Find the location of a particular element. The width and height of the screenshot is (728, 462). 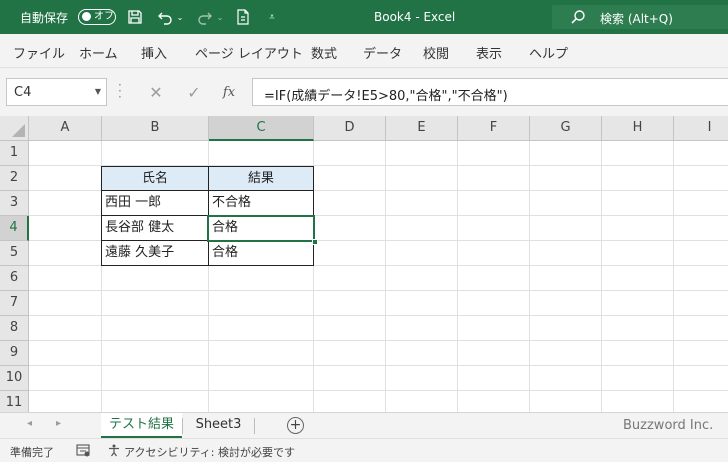

document-title: Book4 - Excel is located at coordinates (415, 17).